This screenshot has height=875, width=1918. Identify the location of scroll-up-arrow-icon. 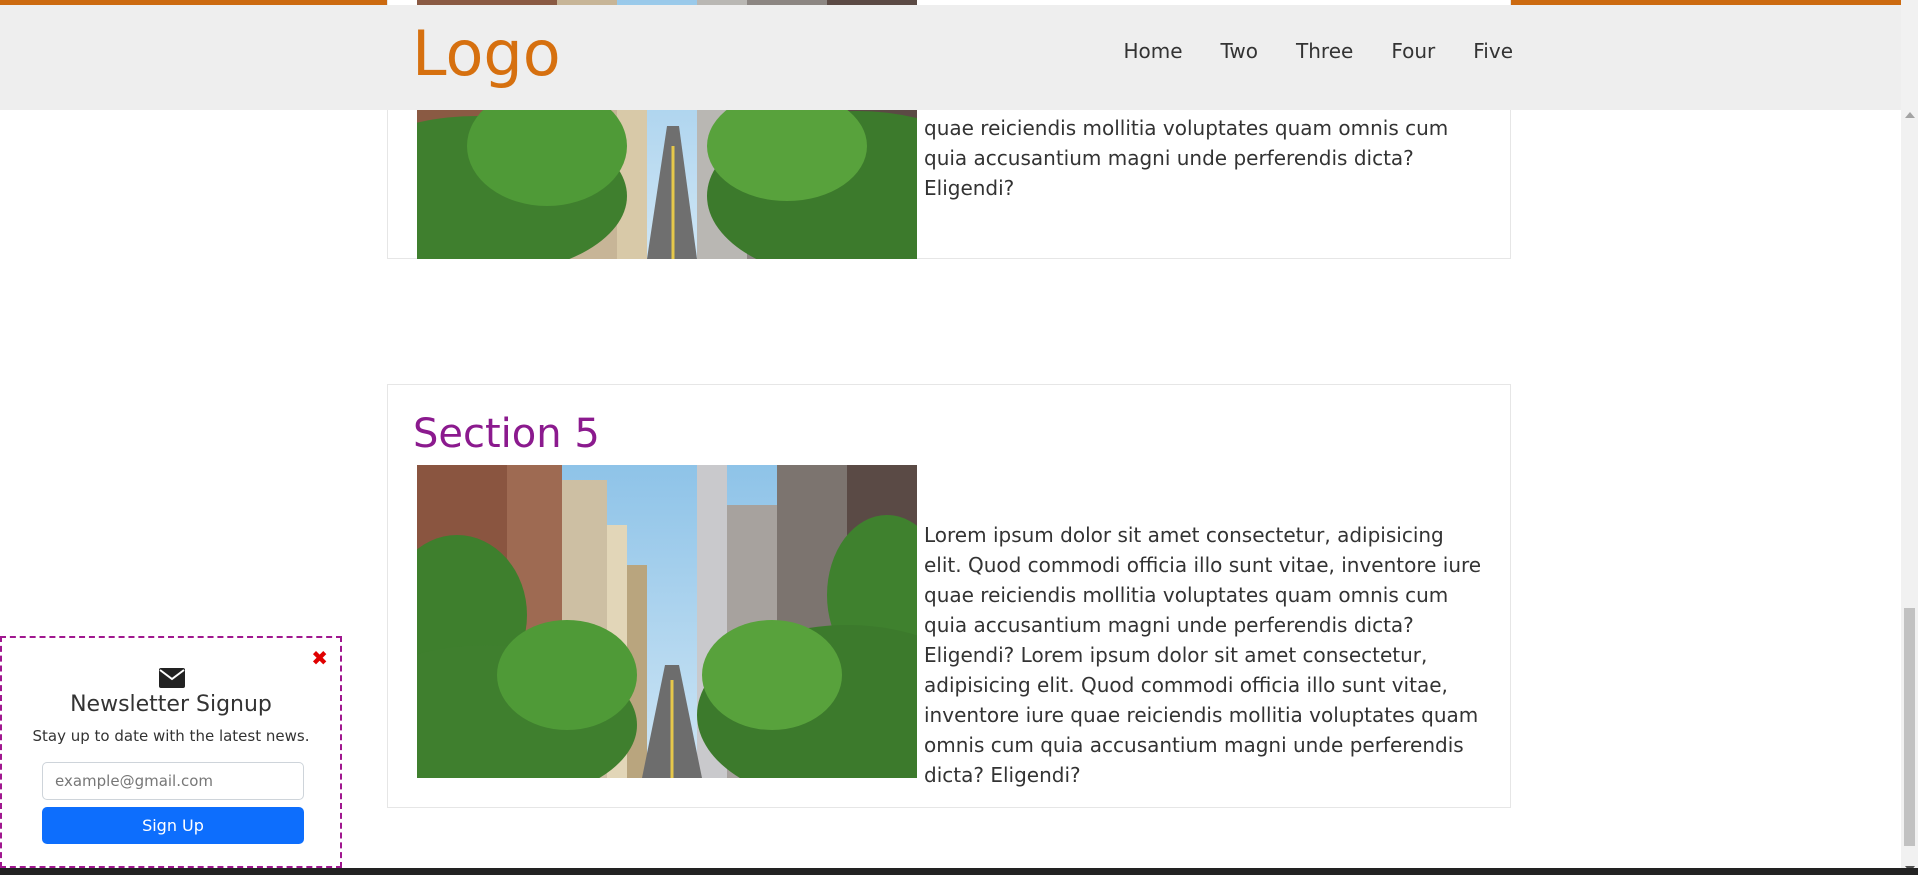
(1910, 115).